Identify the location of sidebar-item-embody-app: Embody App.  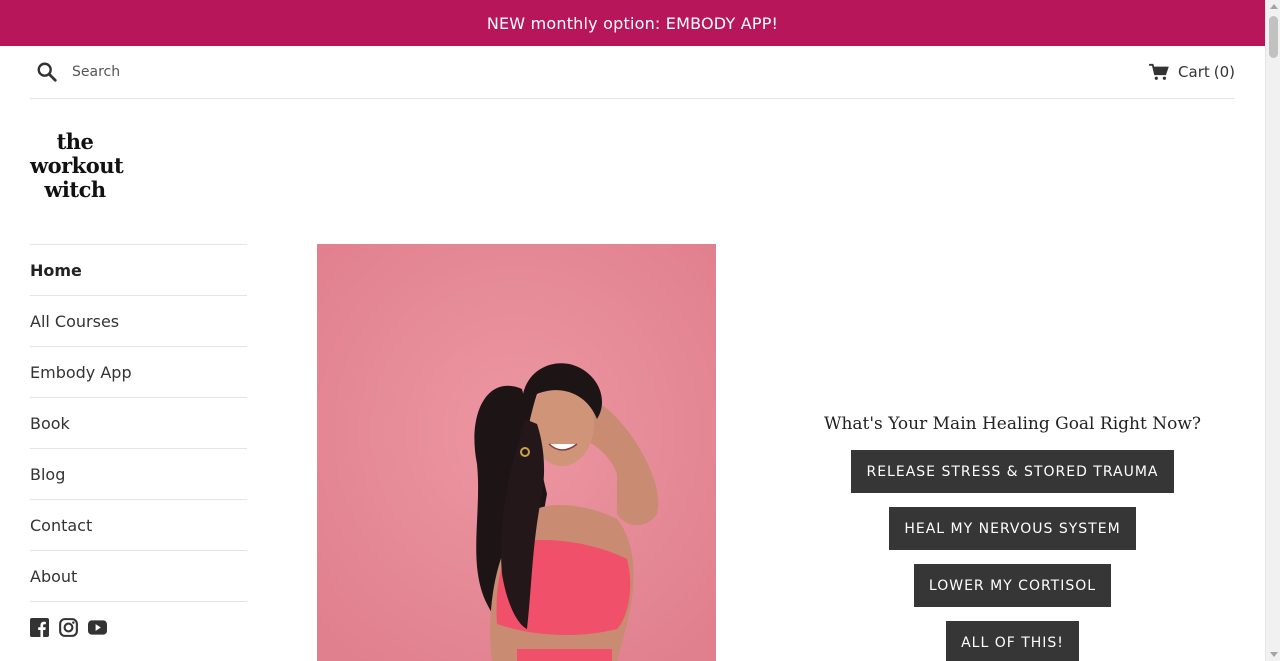
(138, 372).